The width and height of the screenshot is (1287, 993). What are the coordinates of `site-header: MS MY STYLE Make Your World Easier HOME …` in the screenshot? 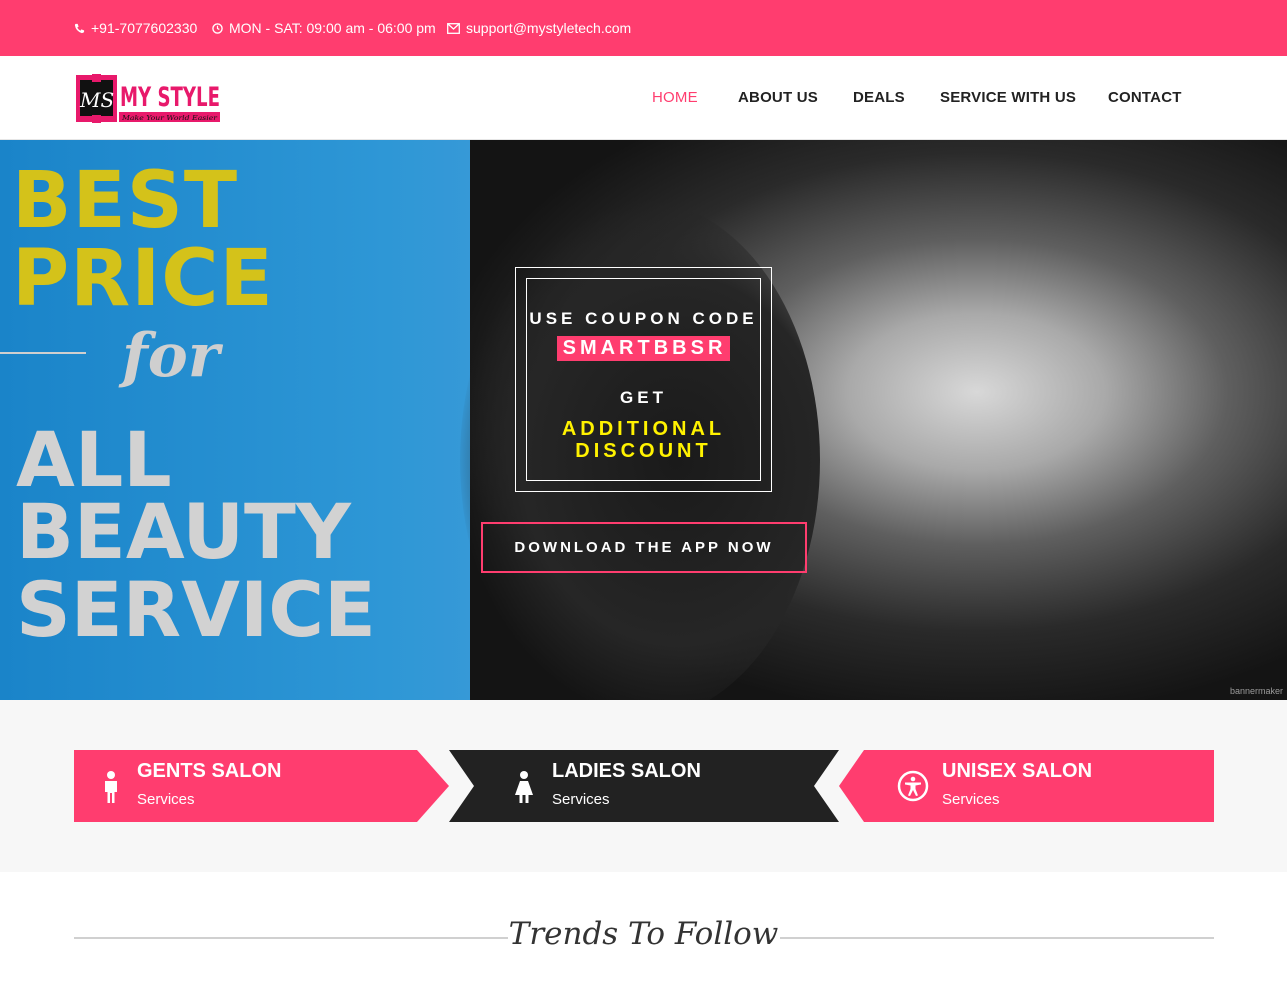 It's located at (643, 98).